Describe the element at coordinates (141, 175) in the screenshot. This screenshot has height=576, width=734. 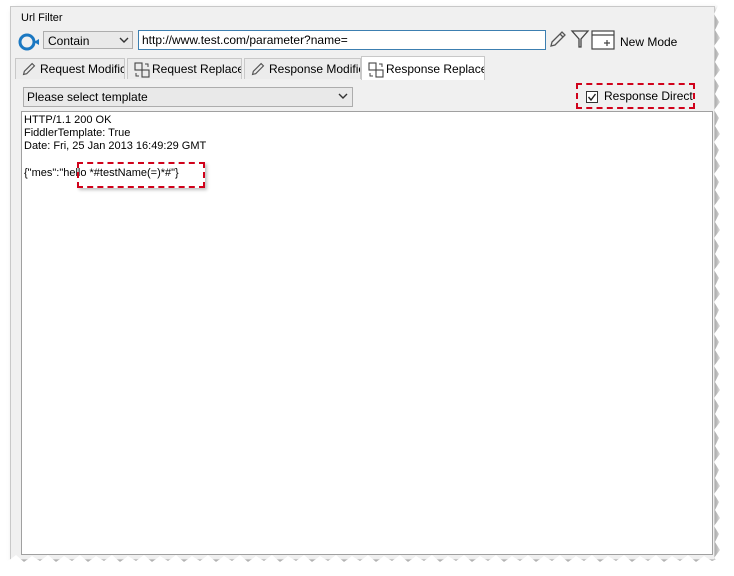
I see `annotation-highlight` at that location.